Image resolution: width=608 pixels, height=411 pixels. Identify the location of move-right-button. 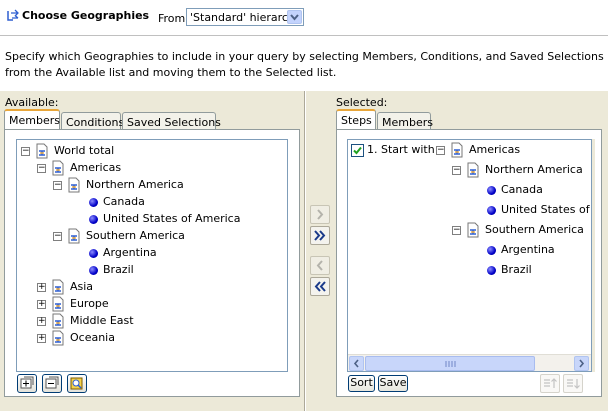
(320, 214).